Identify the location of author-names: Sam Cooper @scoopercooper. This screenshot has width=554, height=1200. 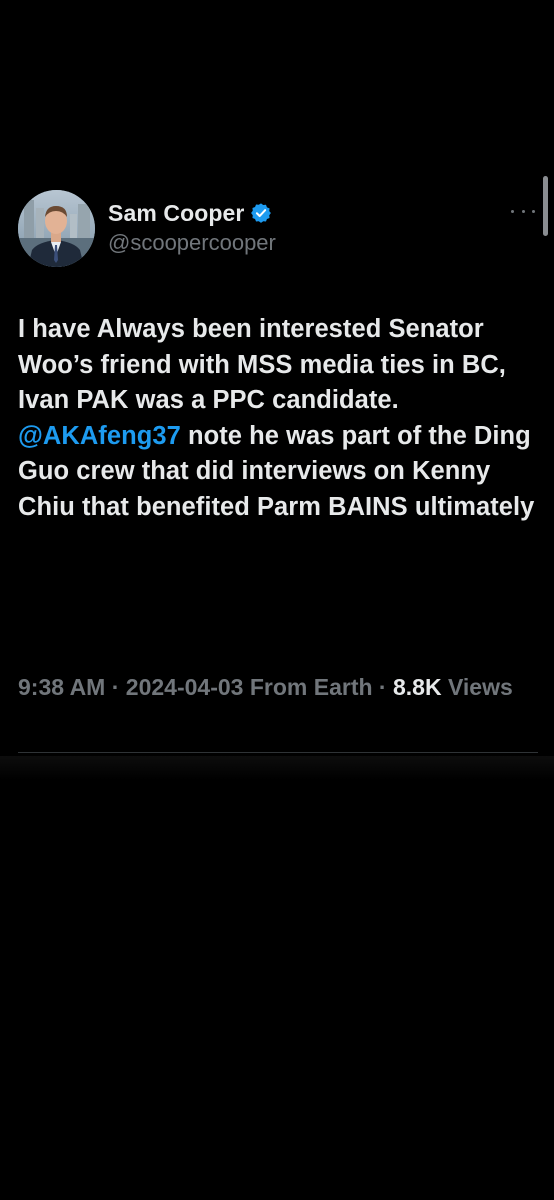
(192, 227).